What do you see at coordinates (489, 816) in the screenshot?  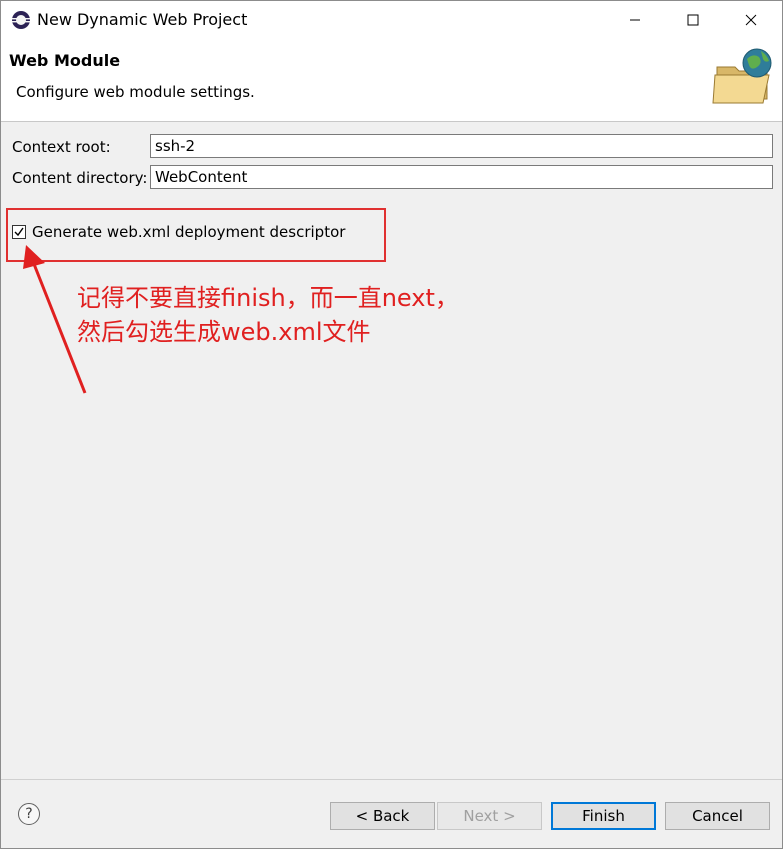 I see `next-button: Next >` at bounding box center [489, 816].